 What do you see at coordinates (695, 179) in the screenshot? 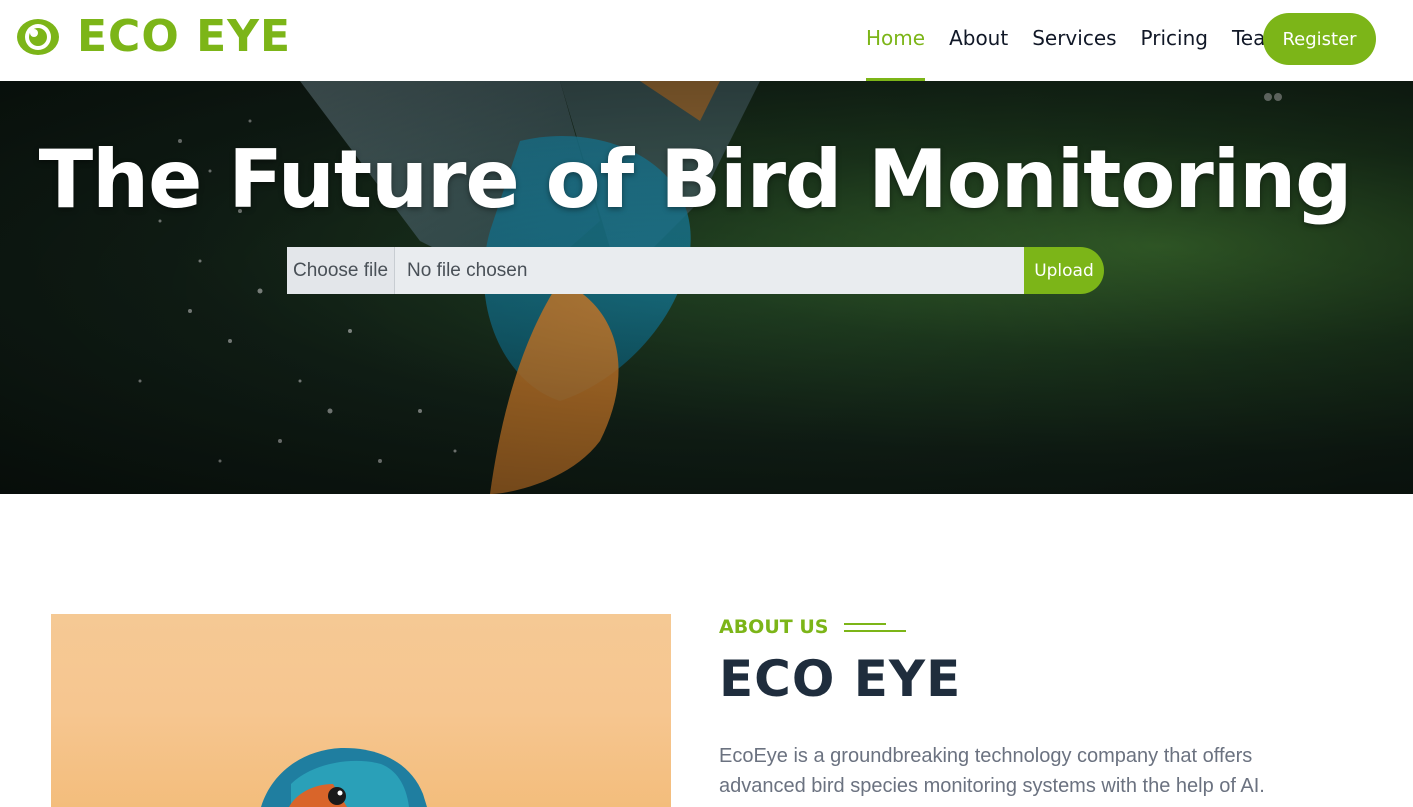
I see `hero-title: The Future of Bird Monitoring` at bounding box center [695, 179].